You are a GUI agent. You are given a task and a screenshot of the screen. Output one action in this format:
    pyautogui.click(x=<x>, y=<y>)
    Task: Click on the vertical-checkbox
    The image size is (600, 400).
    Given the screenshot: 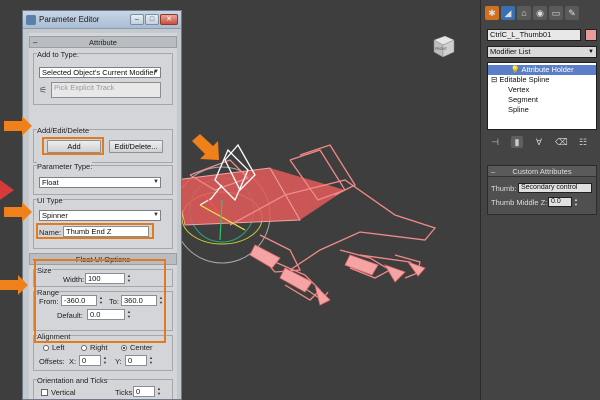 What is the action you would take?
    pyautogui.click(x=44, y=392)
    